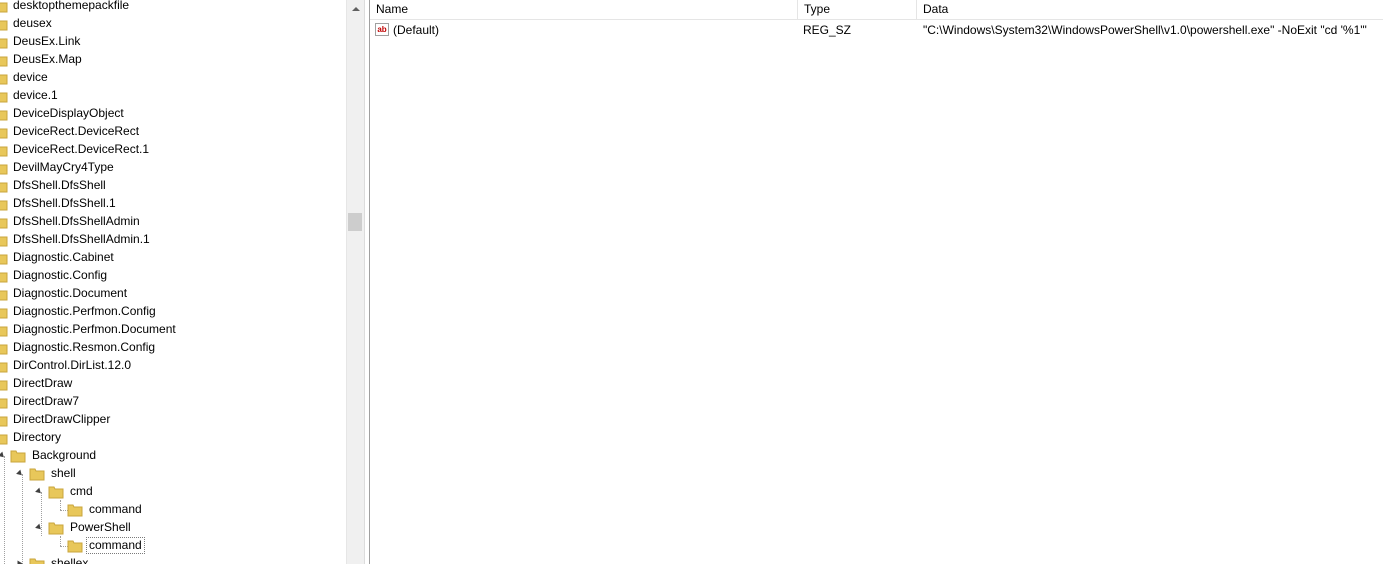 The image size is (1383, 564). What do you see at coordinates (71, 6) in the screenshot?
I see `tree-item-label: desktopthemepackfile` at bounding box center [71, 6].